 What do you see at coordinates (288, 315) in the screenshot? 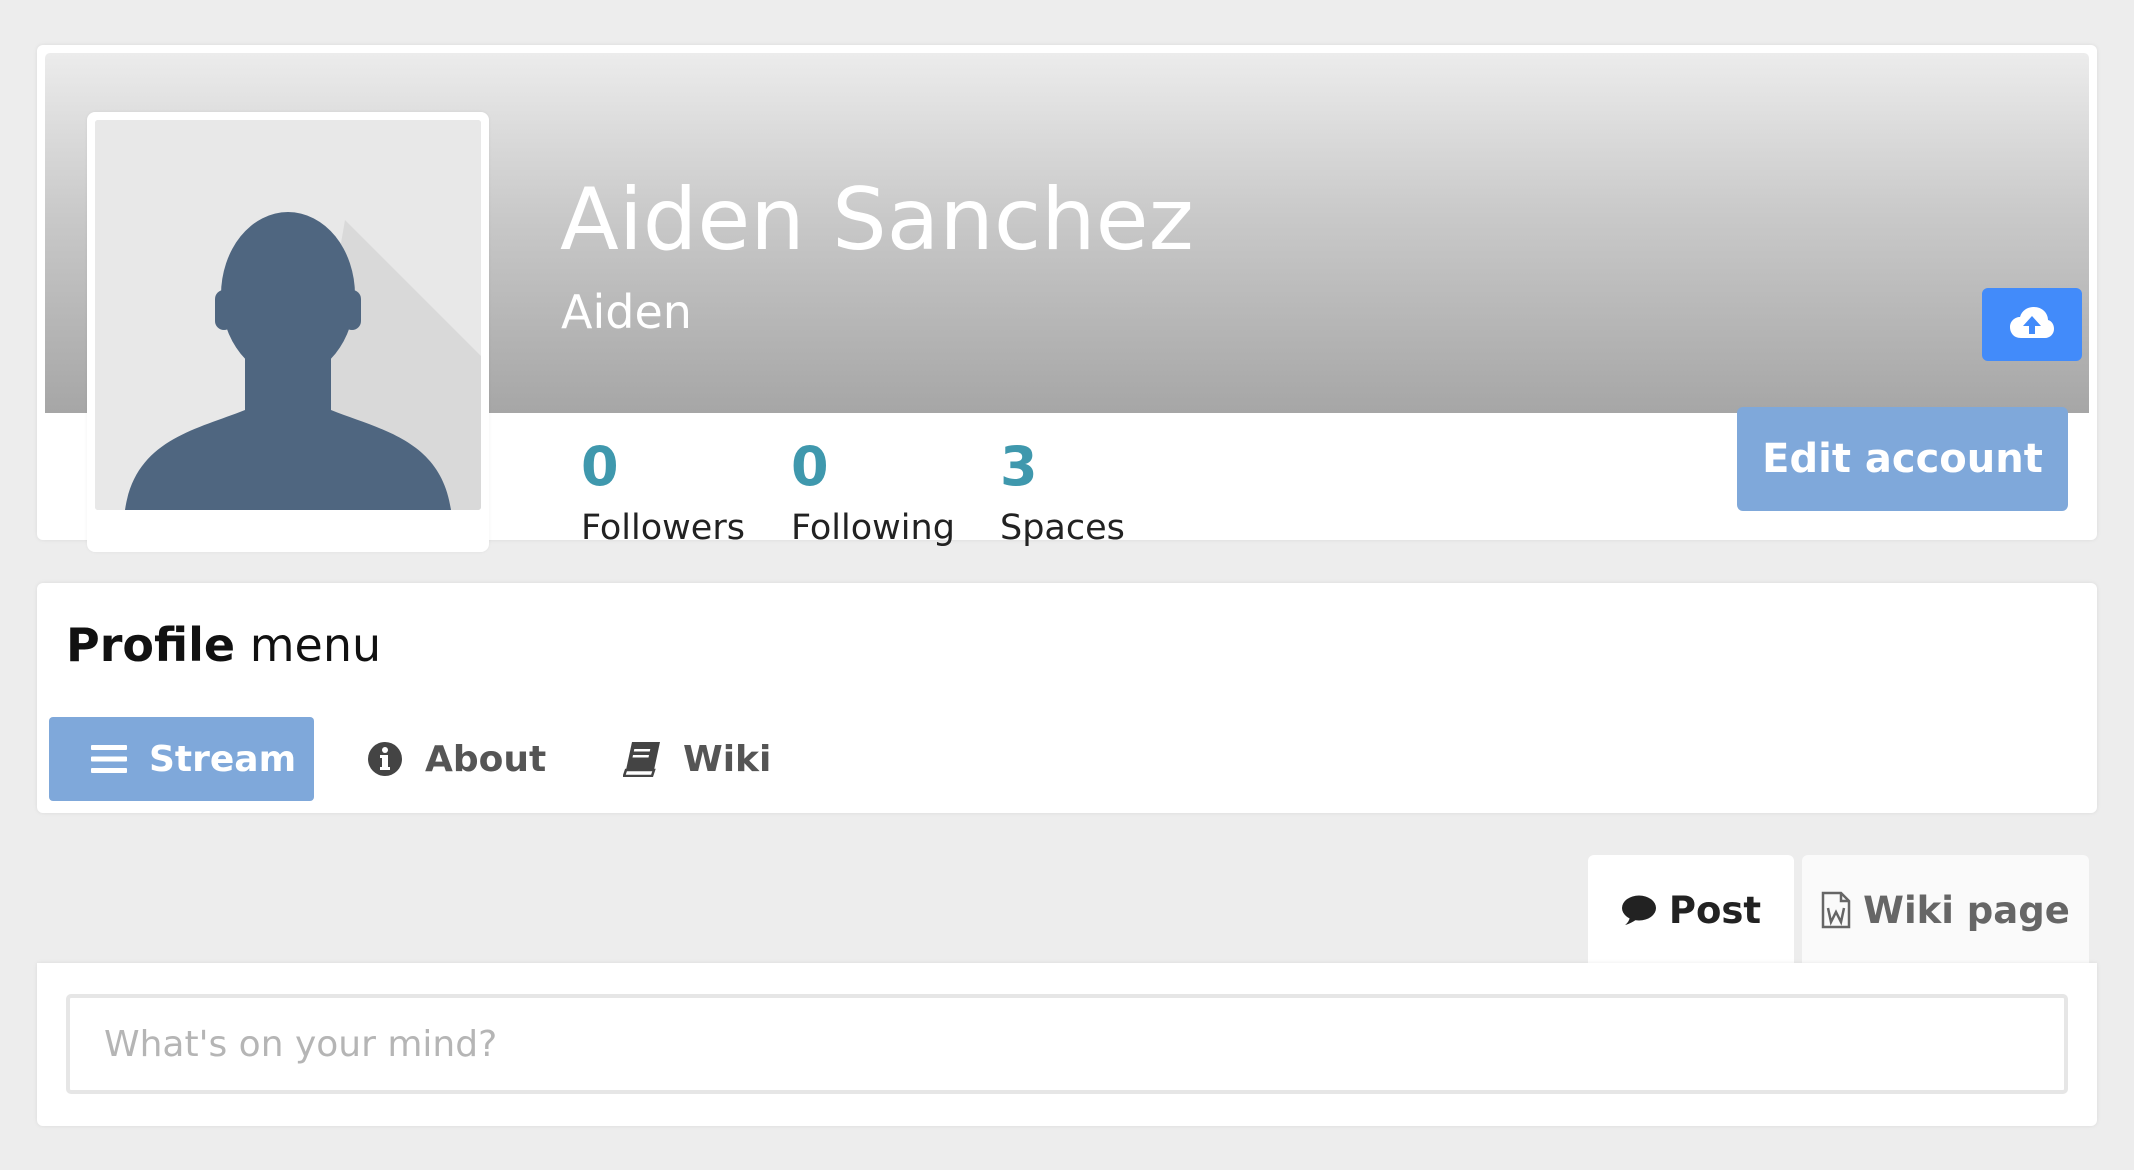
I see `avatar` at bounding box center [288, 315].